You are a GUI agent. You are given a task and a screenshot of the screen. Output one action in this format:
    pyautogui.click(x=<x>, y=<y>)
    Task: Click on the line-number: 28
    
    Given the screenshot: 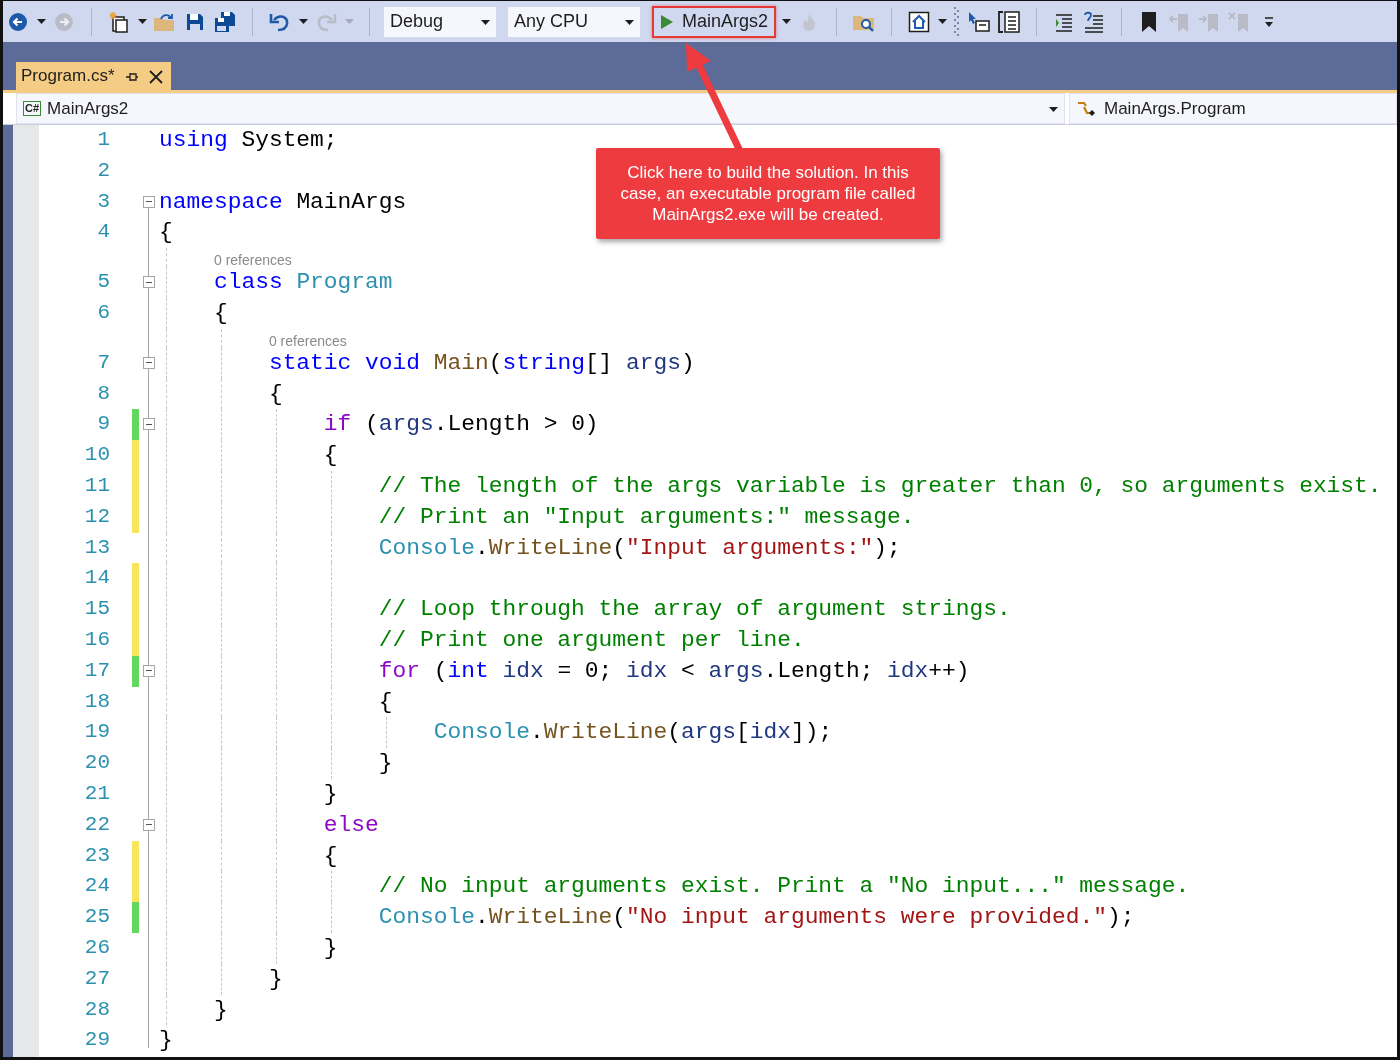 What is the action you would take?
    pyautogui.click(x=97, y=1009)
    